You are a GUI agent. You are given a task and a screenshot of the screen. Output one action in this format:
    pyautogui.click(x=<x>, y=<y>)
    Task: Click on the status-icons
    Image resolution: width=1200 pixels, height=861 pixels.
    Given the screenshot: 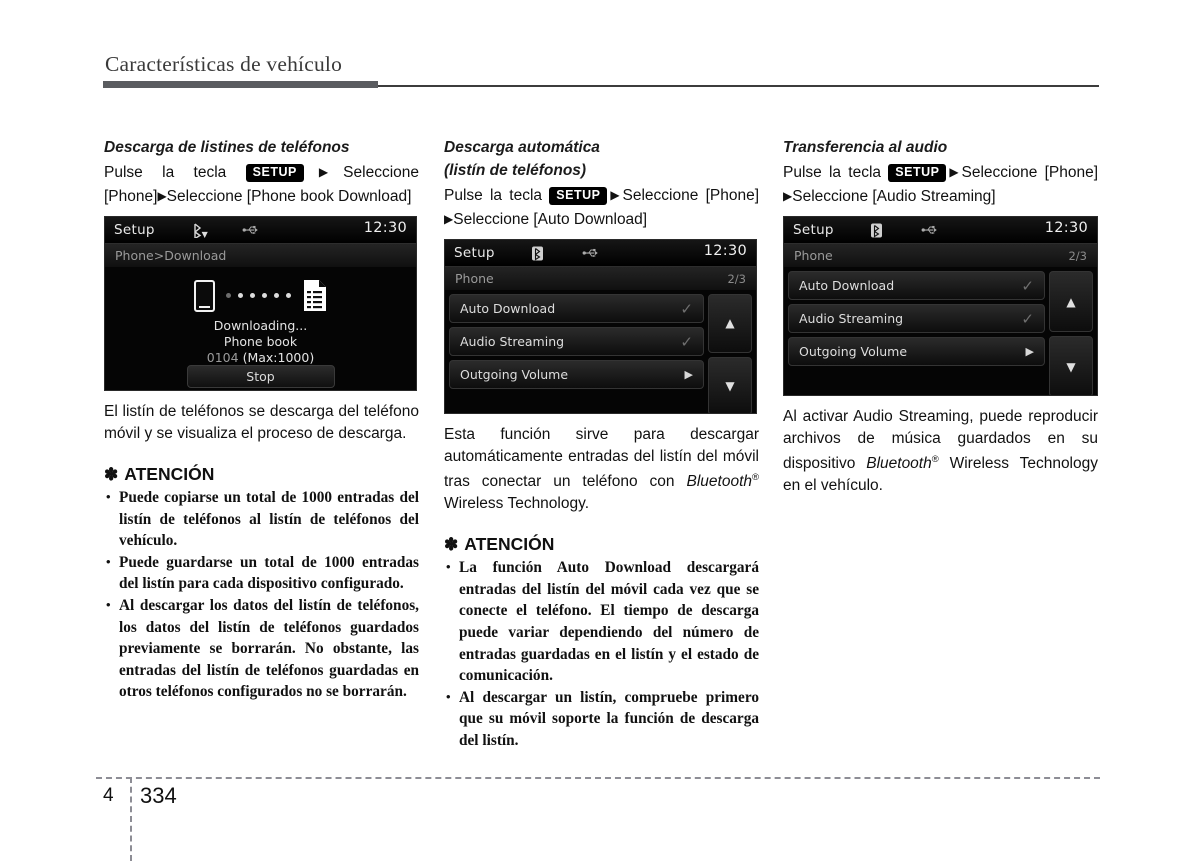 What is the action you would take?
    pyautogui.click(x=565, y=253)
    